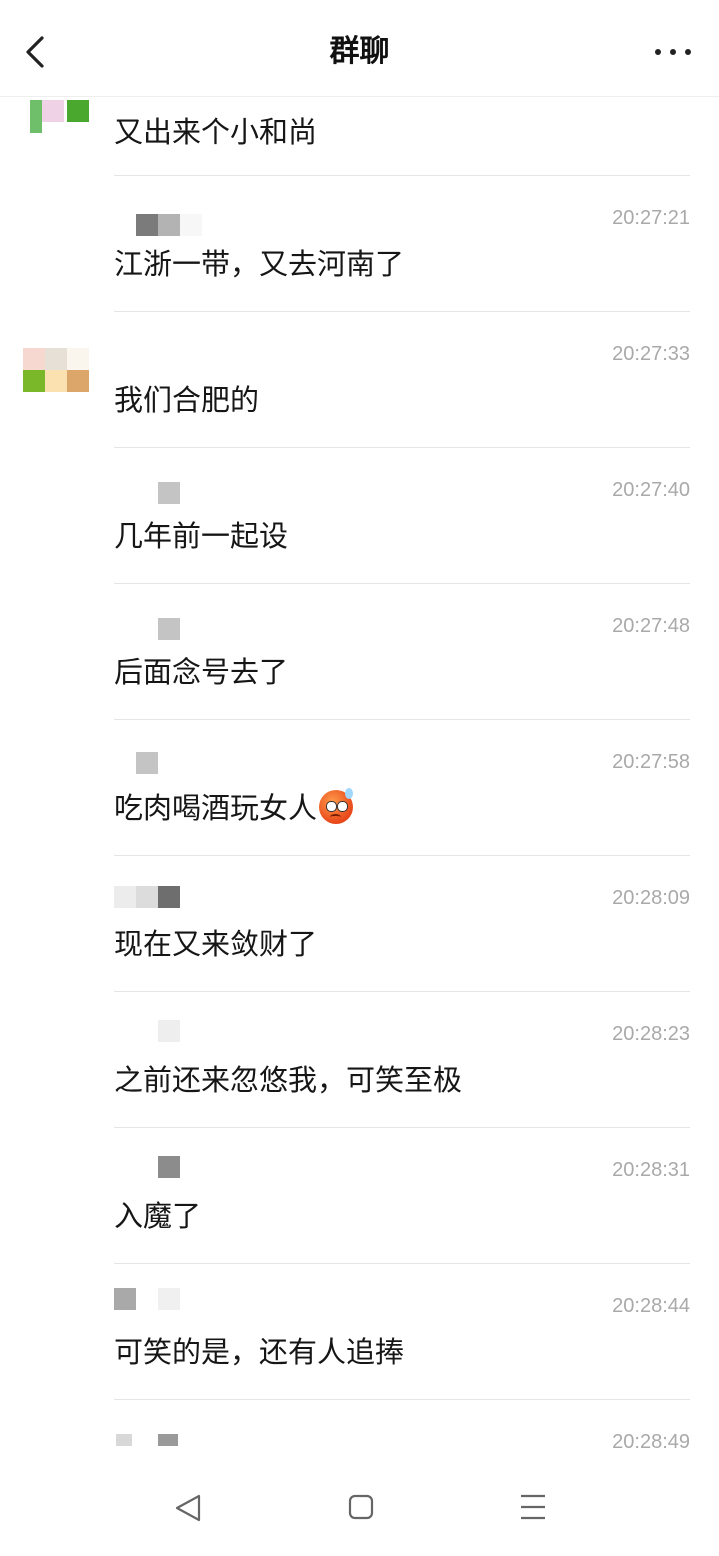 The height and width of the screenshot is (1556, 719). I want to click on message-time: 20:28:23, so click(651, 1034).